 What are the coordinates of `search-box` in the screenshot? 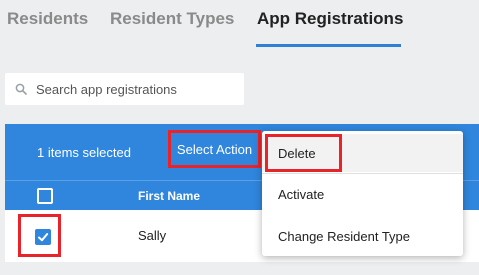 It's located at (124, 89).